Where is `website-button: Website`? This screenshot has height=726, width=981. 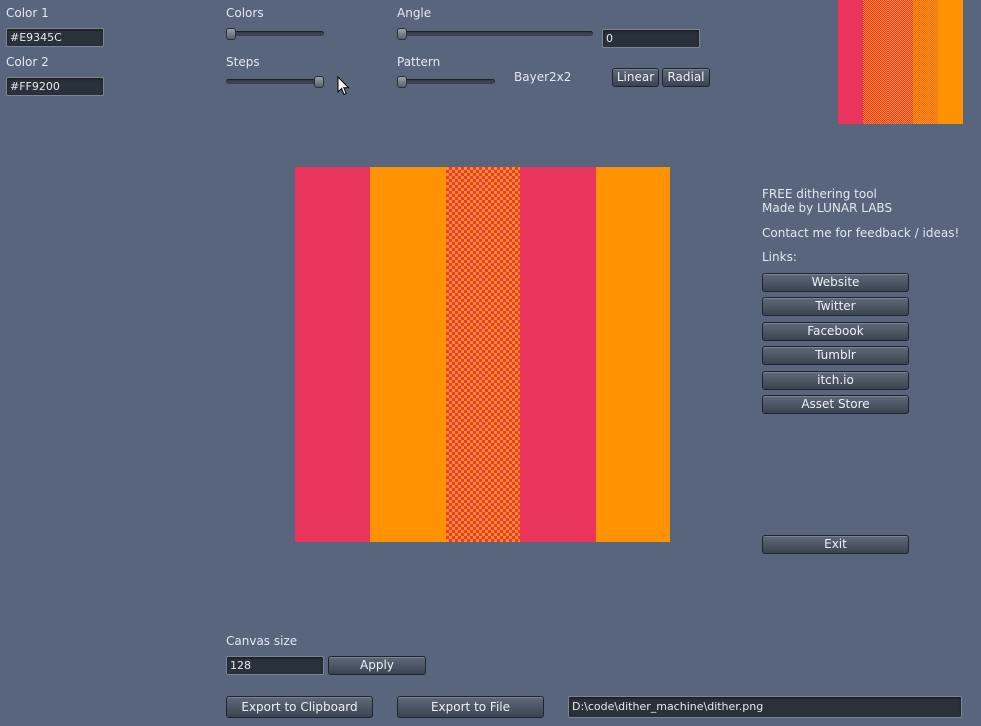 website-button: Website is located at coordinates (835, 282).